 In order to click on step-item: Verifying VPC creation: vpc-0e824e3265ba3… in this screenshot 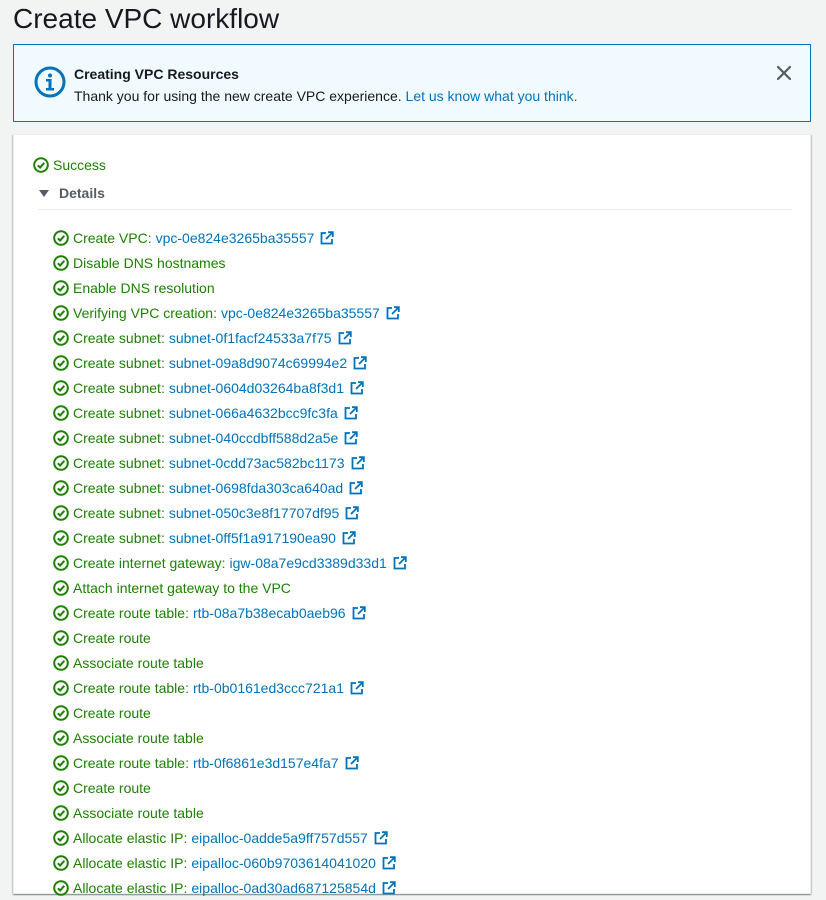, I will do `click(230, 312)`.